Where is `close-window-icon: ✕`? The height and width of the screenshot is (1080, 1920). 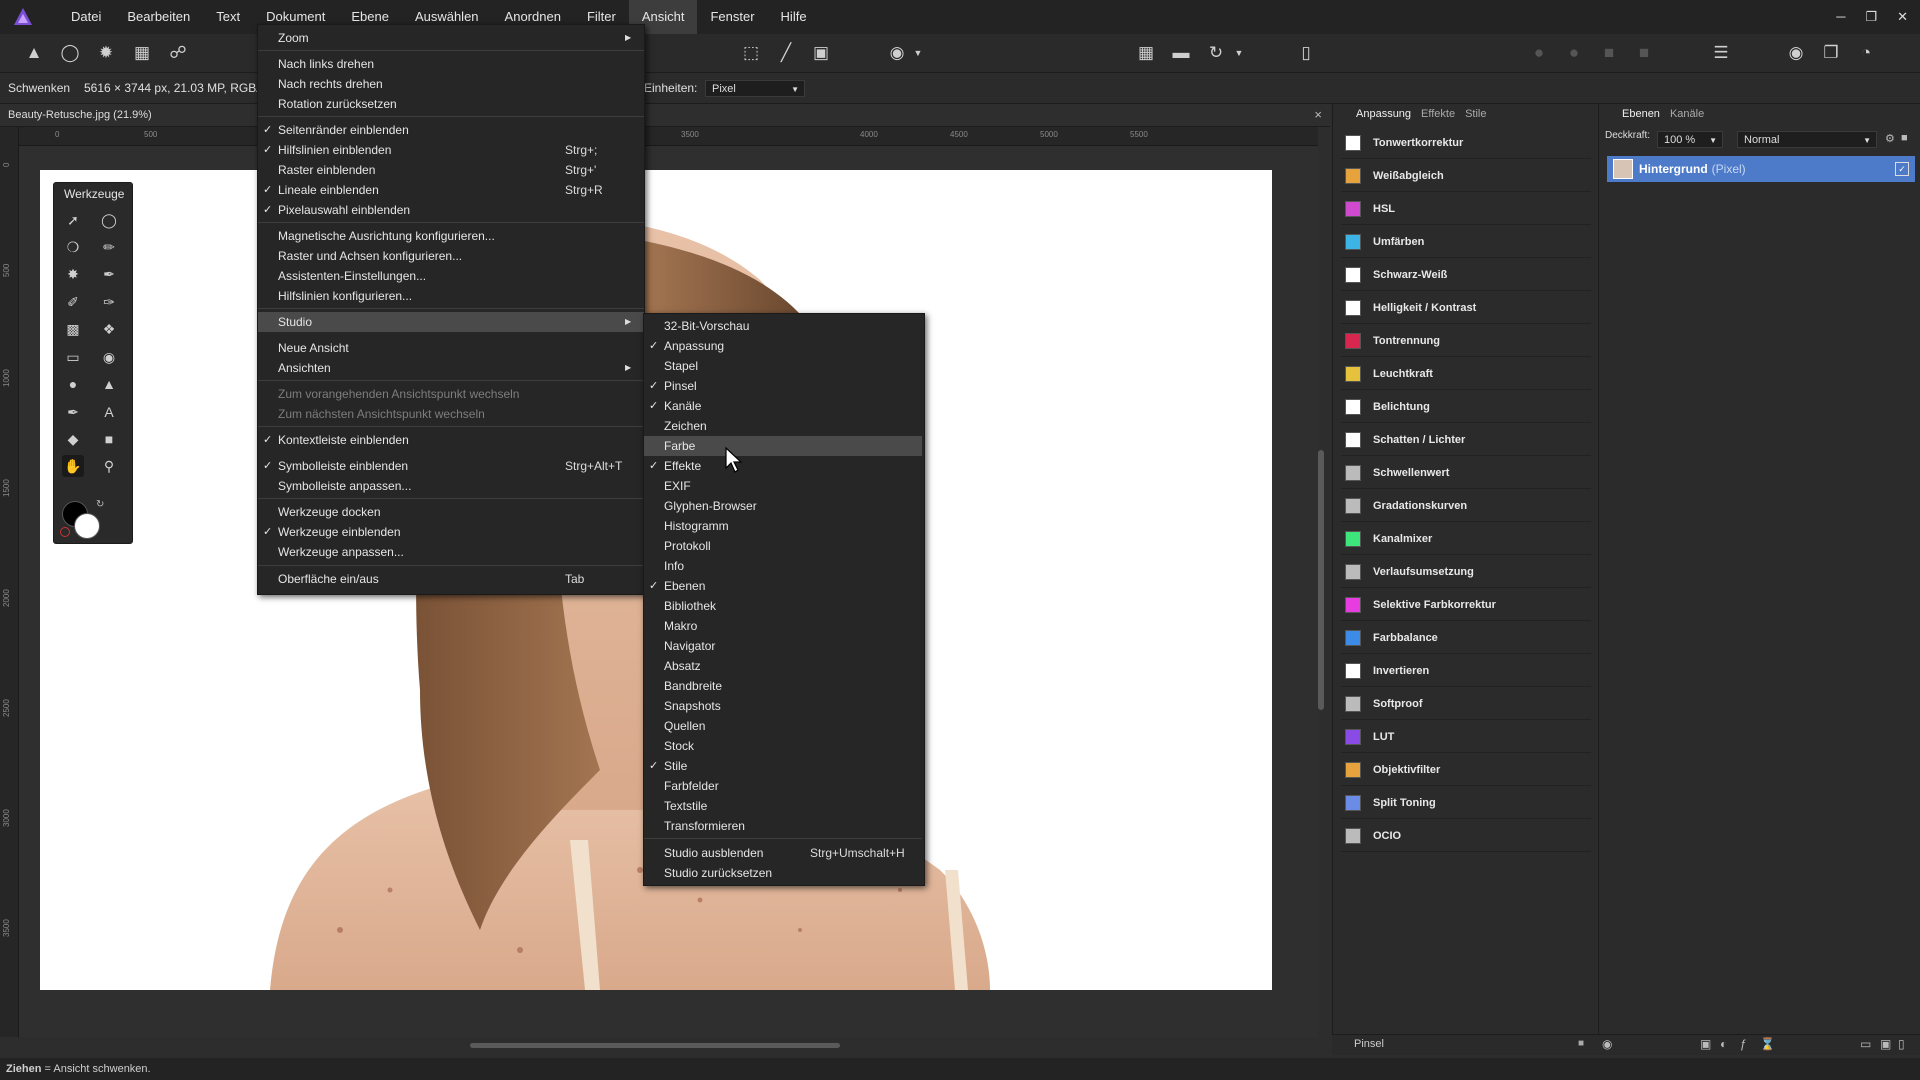 close-window-icon: ✕ is located at coordinates (1902, 17).